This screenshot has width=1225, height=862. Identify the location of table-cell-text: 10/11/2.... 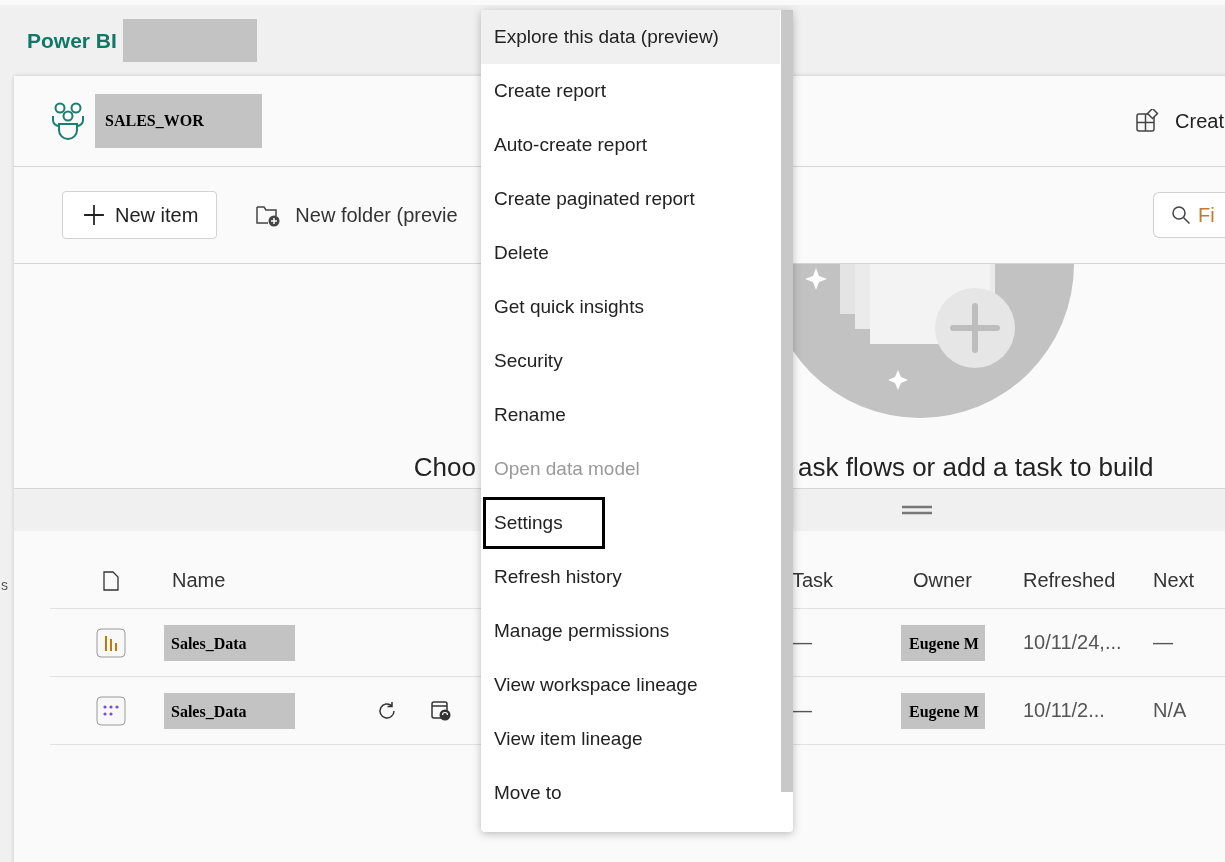
(1064, 710).